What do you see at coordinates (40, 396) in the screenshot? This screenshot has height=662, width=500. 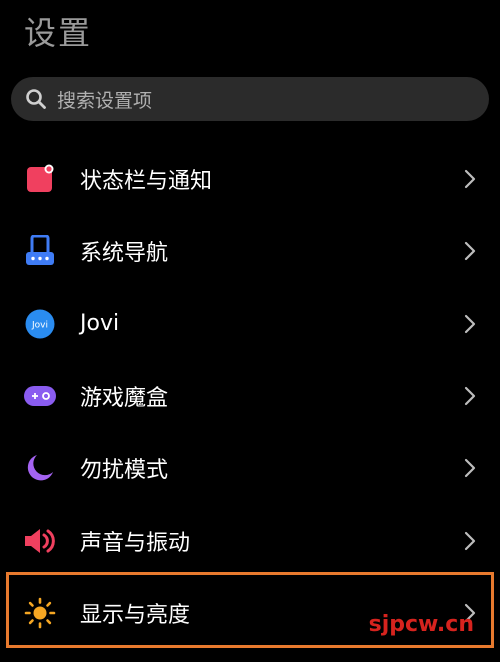 I see `game-box-icon` at bounding box center [40, 396].